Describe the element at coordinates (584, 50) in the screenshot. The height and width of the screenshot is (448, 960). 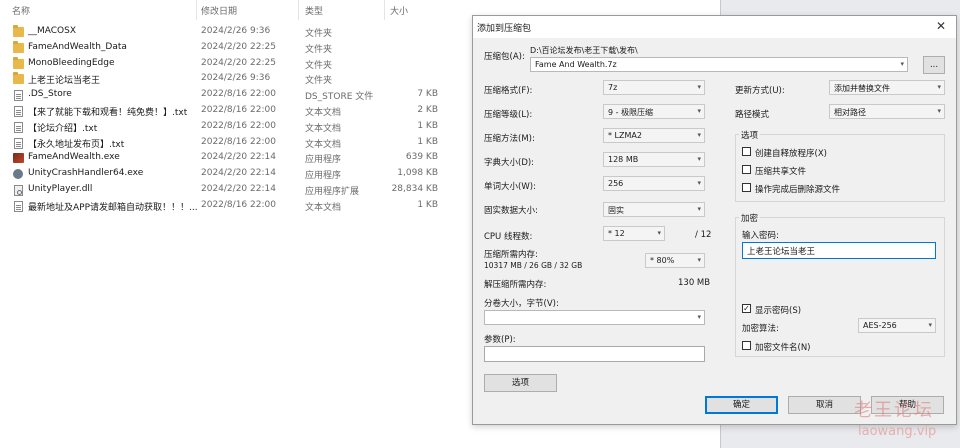
I see `archive-path: D:\百论坛发布\老王下载\发布\` at that location.